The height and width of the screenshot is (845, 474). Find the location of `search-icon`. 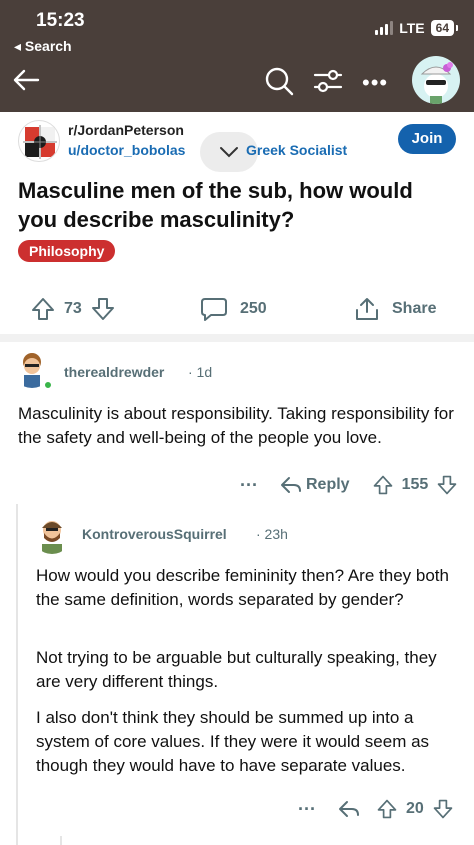

search-icon is located at coordinates (279, 81).